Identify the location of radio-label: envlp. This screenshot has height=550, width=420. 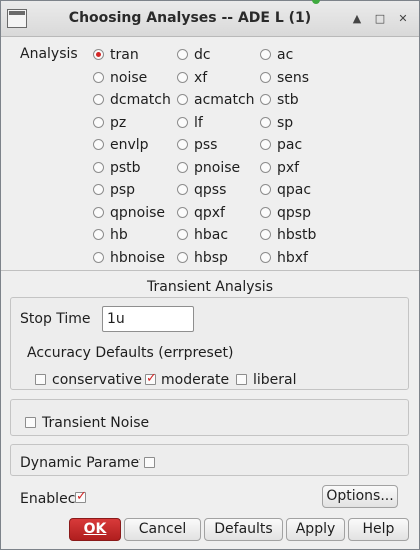
(129, 145).